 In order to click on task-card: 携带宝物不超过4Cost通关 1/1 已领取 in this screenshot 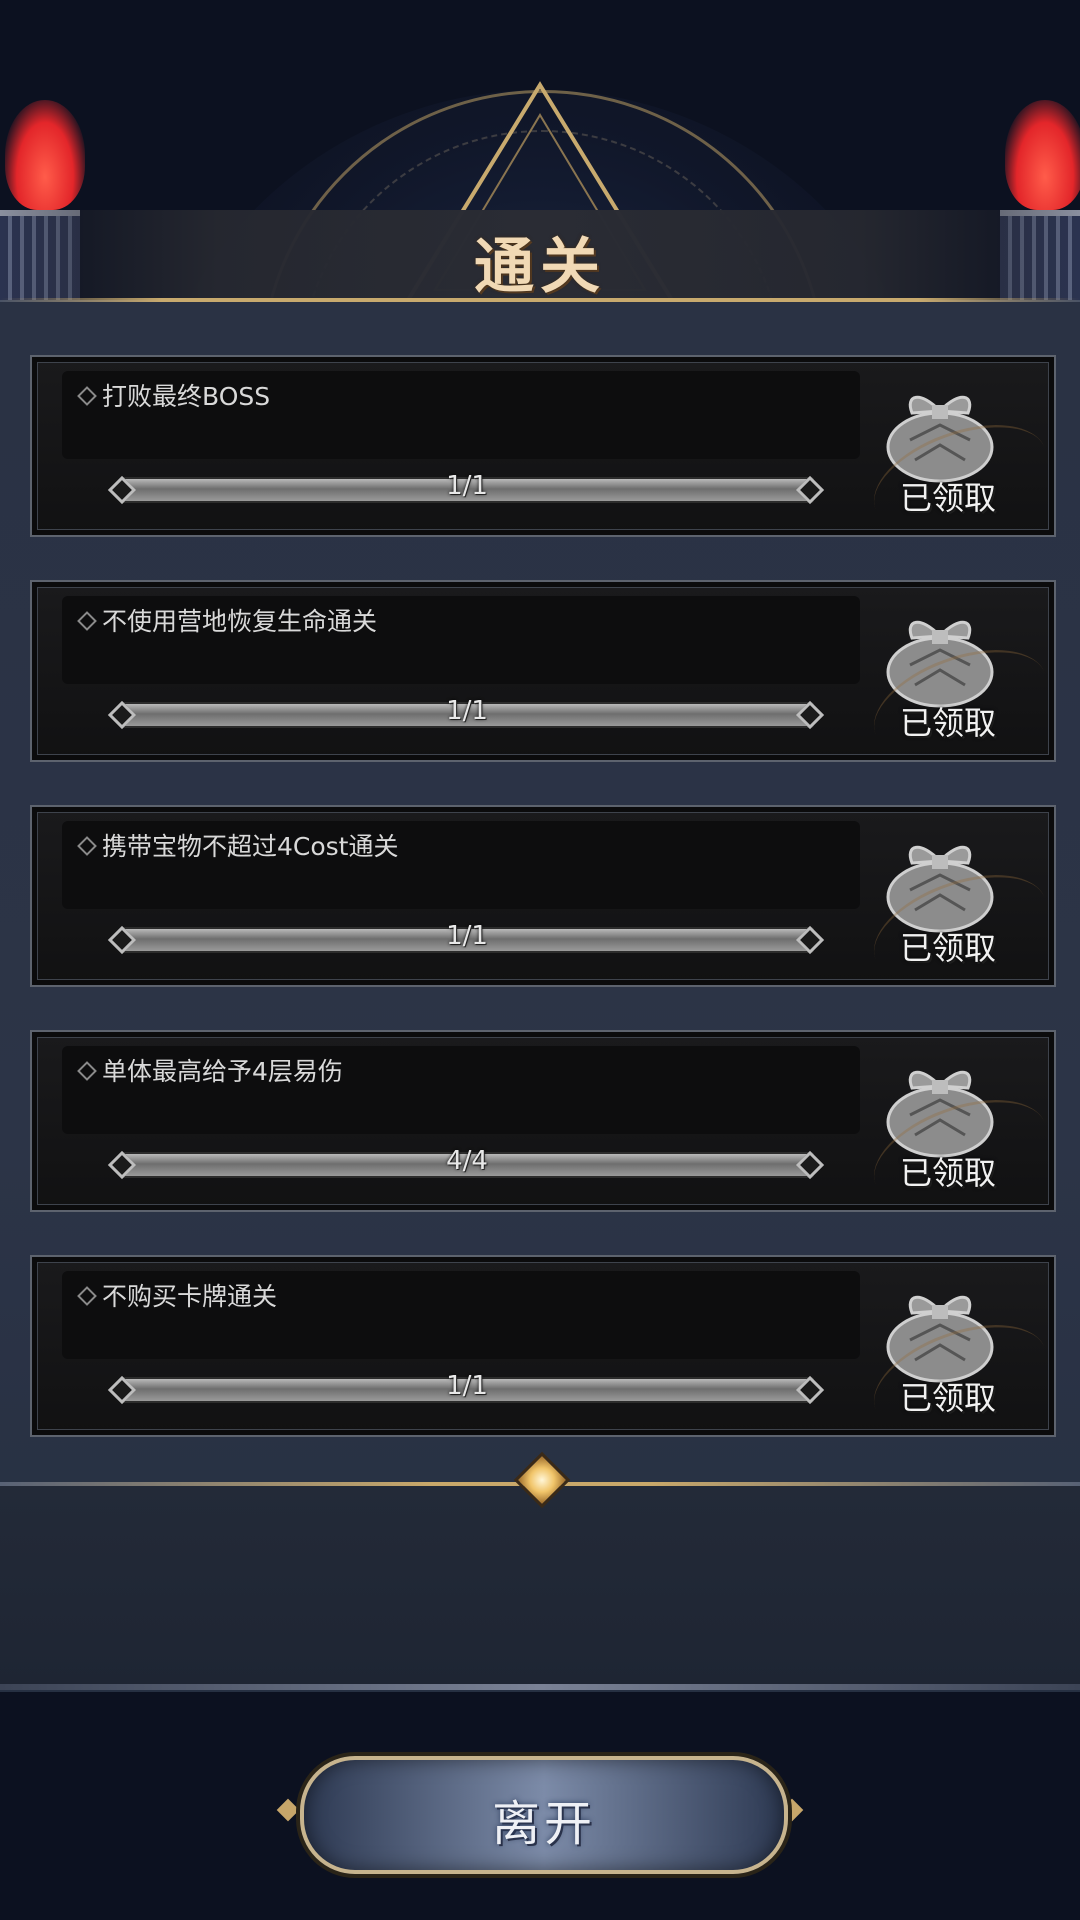, I will do `click(545, 904)`.